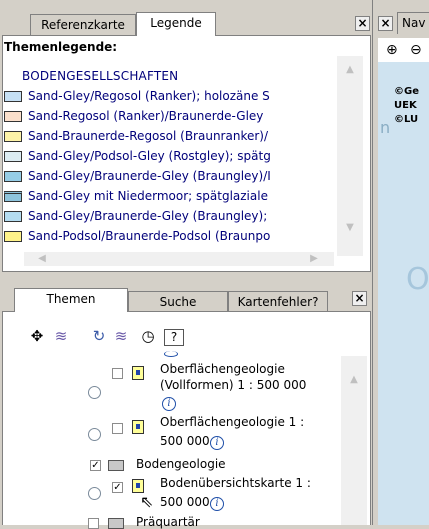 The width and height of the screenshot is (429, 529). I want to click on legend-item: Sand-Gley mit Niedermoor; spätglaziale, so click(169, 197).